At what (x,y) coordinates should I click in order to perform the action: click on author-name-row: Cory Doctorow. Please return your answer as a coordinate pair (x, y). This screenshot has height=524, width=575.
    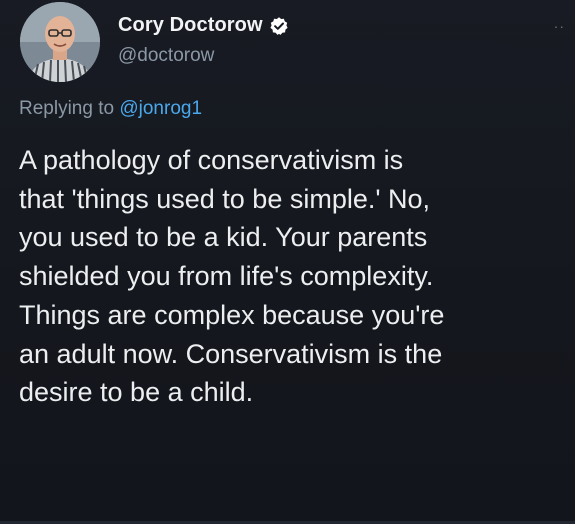
    Looking at the image, I should click on (203, 25).